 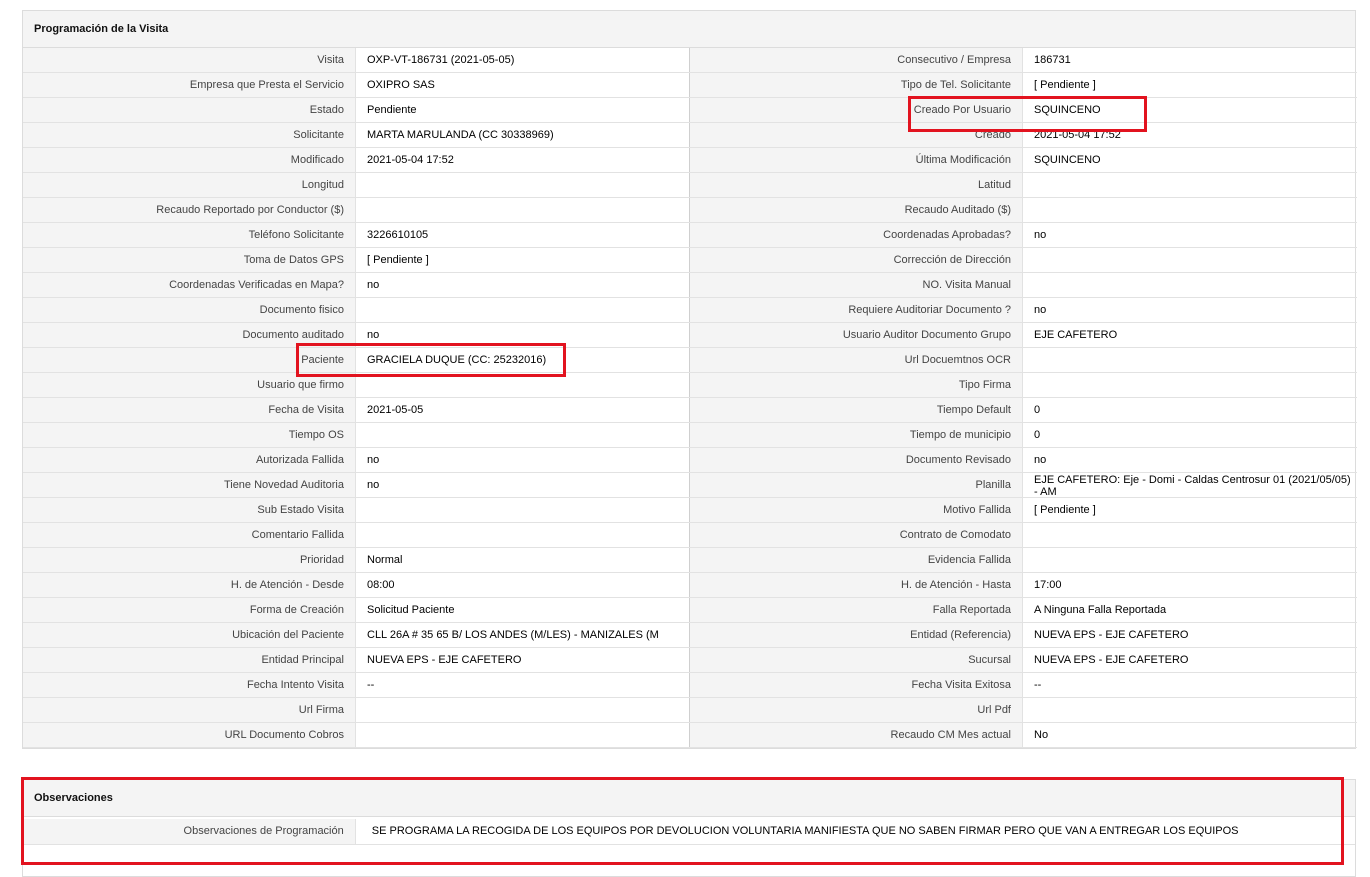 I want to click on field-row-consecutivo-empresa: Consecutivo / Empresa 186731, so click(x=1023, y=60).